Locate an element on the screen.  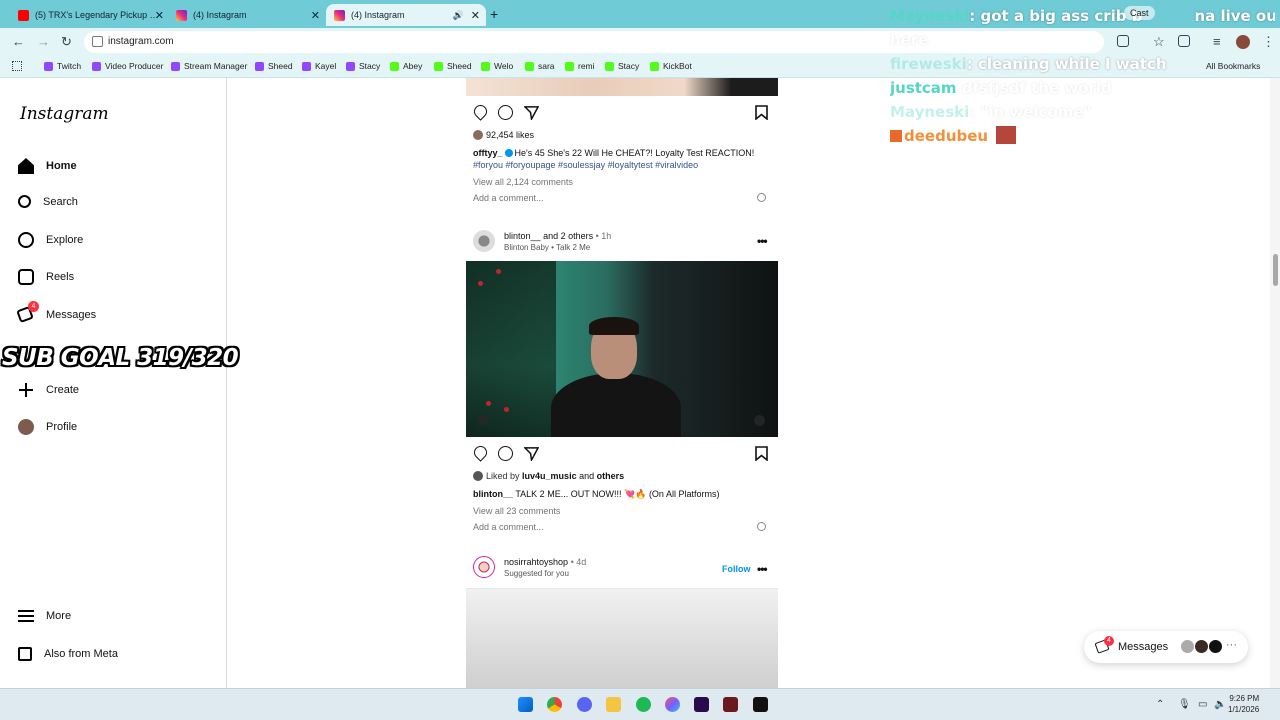
scrollbar-thumb is located at coordinates (1275, 270).